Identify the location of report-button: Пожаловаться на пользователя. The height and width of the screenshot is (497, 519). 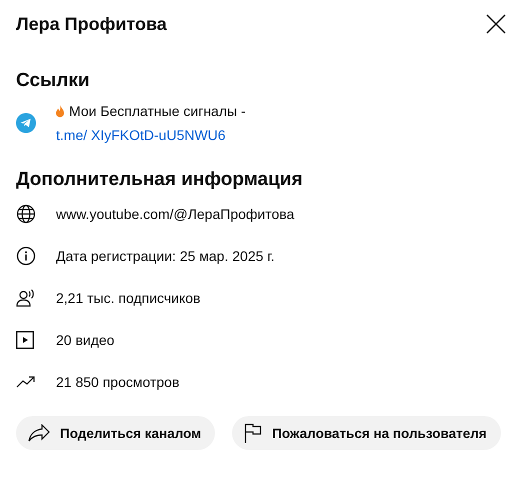
(366, 433).